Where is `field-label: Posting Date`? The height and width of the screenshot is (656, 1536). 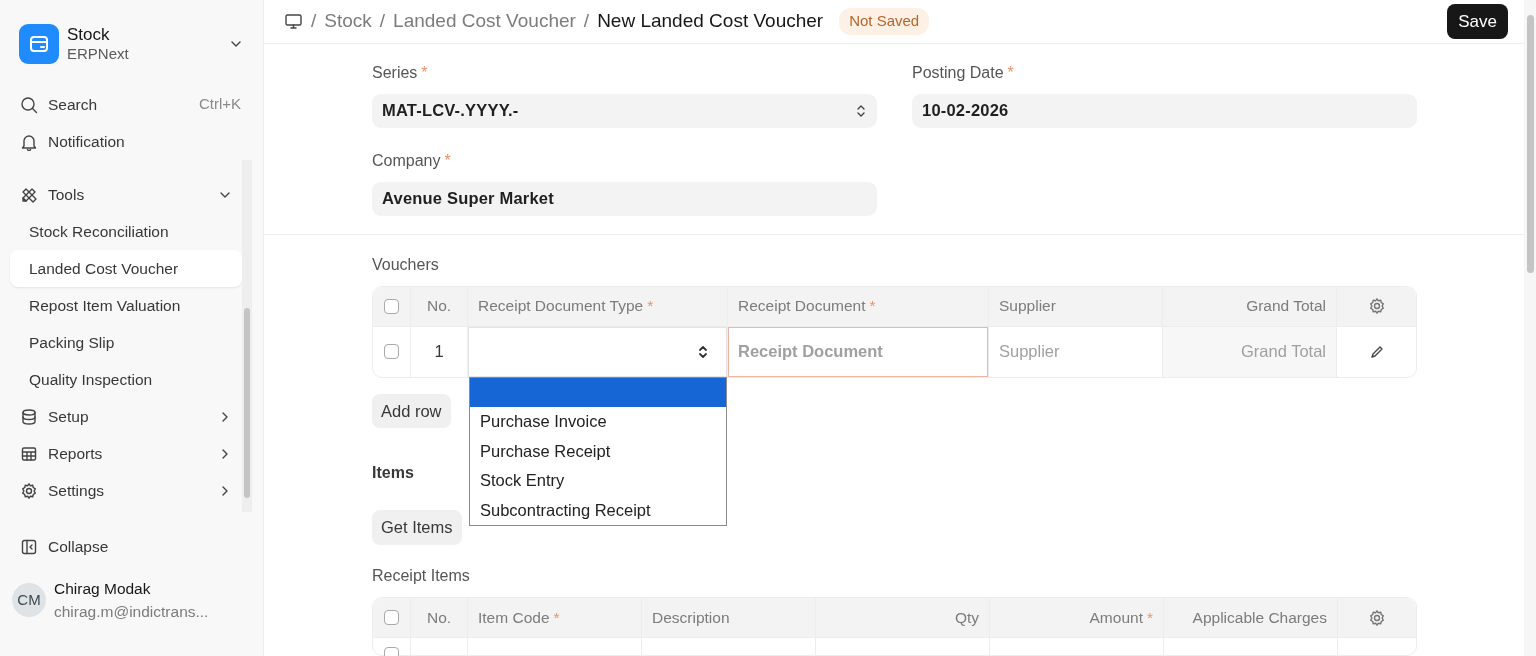
field-label: Posting Date is located at coordinates (958, 72).